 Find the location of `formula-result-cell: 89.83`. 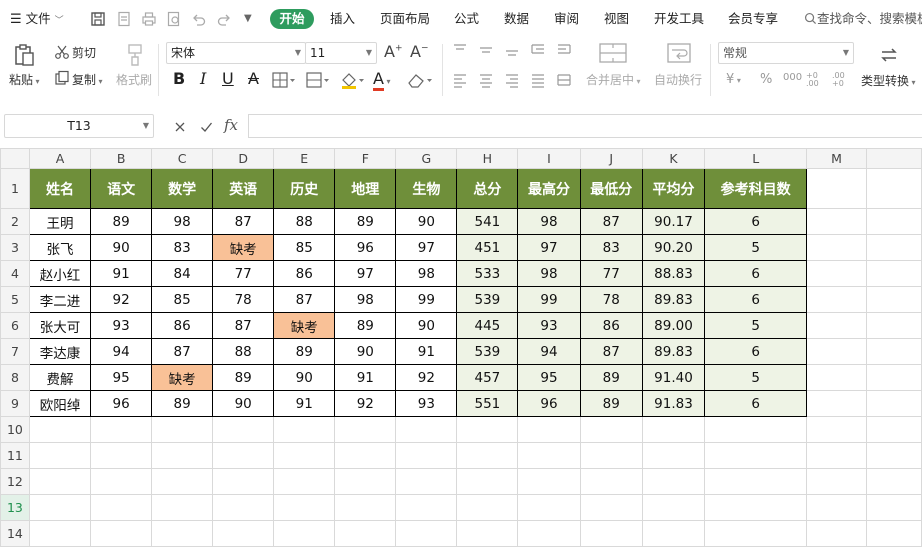

formula-result-cell: 89.83 is located at coordinates (673, 351).